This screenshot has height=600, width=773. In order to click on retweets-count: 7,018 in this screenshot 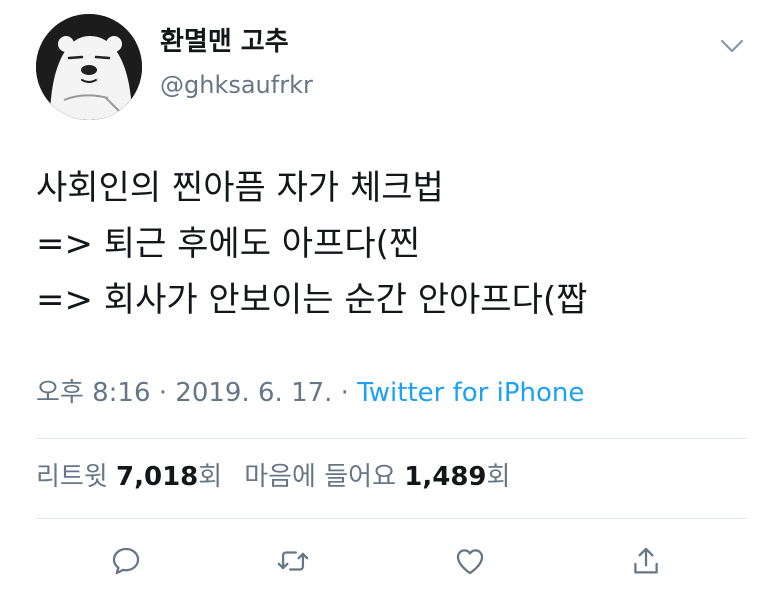, I will do `click(157, 477)`.